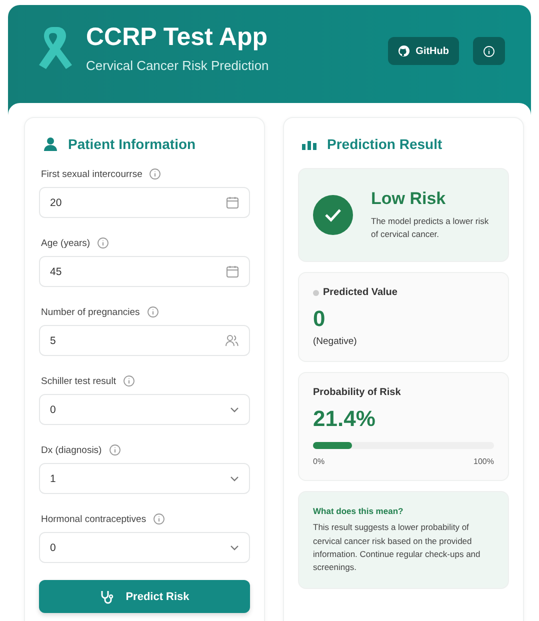 The width and height of the screenshot is (539, 621). I want to click on predict-button: Predict Risk, so click(144, 596).